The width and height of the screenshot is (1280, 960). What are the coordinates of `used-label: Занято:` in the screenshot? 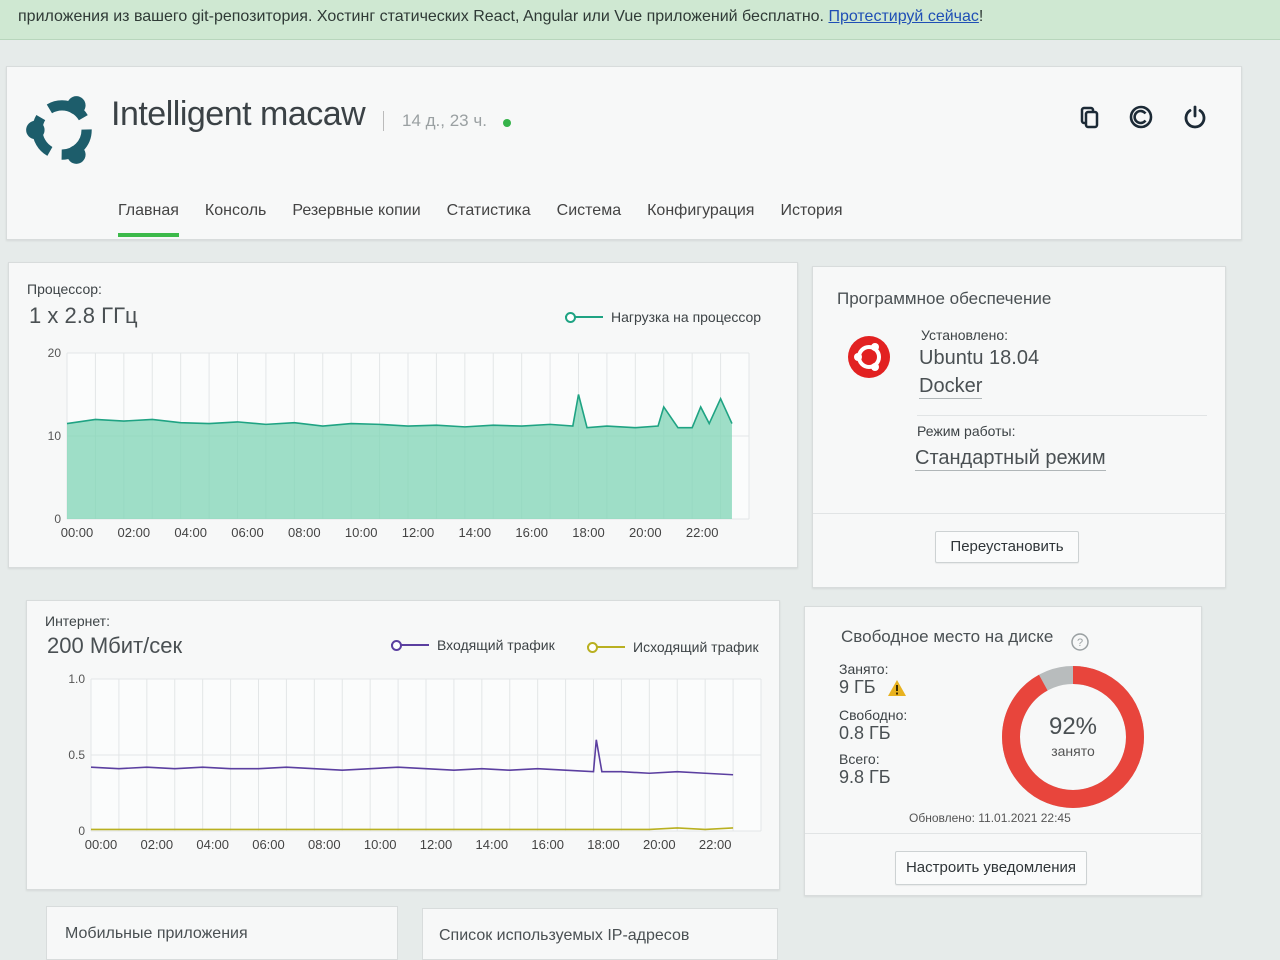 It's located at (864, 669).